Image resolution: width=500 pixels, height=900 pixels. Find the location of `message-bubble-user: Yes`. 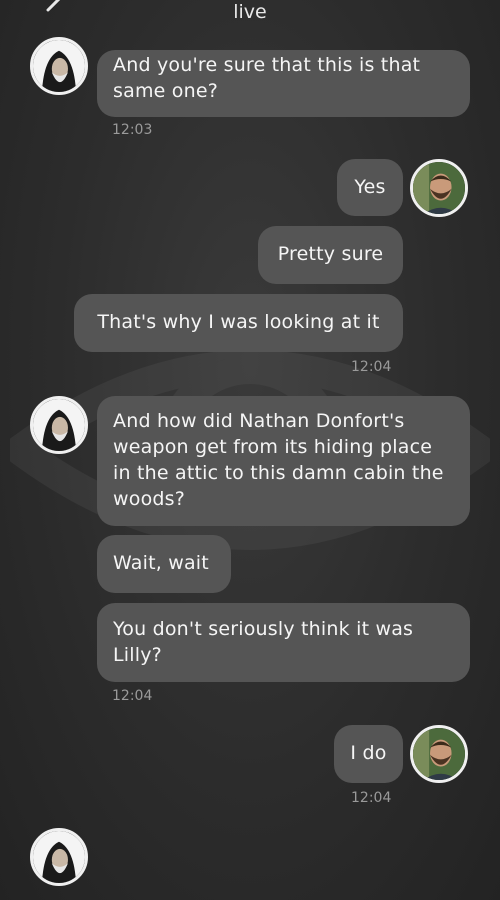

message-bubble-user: Yes is located at coordinates (370, 187).